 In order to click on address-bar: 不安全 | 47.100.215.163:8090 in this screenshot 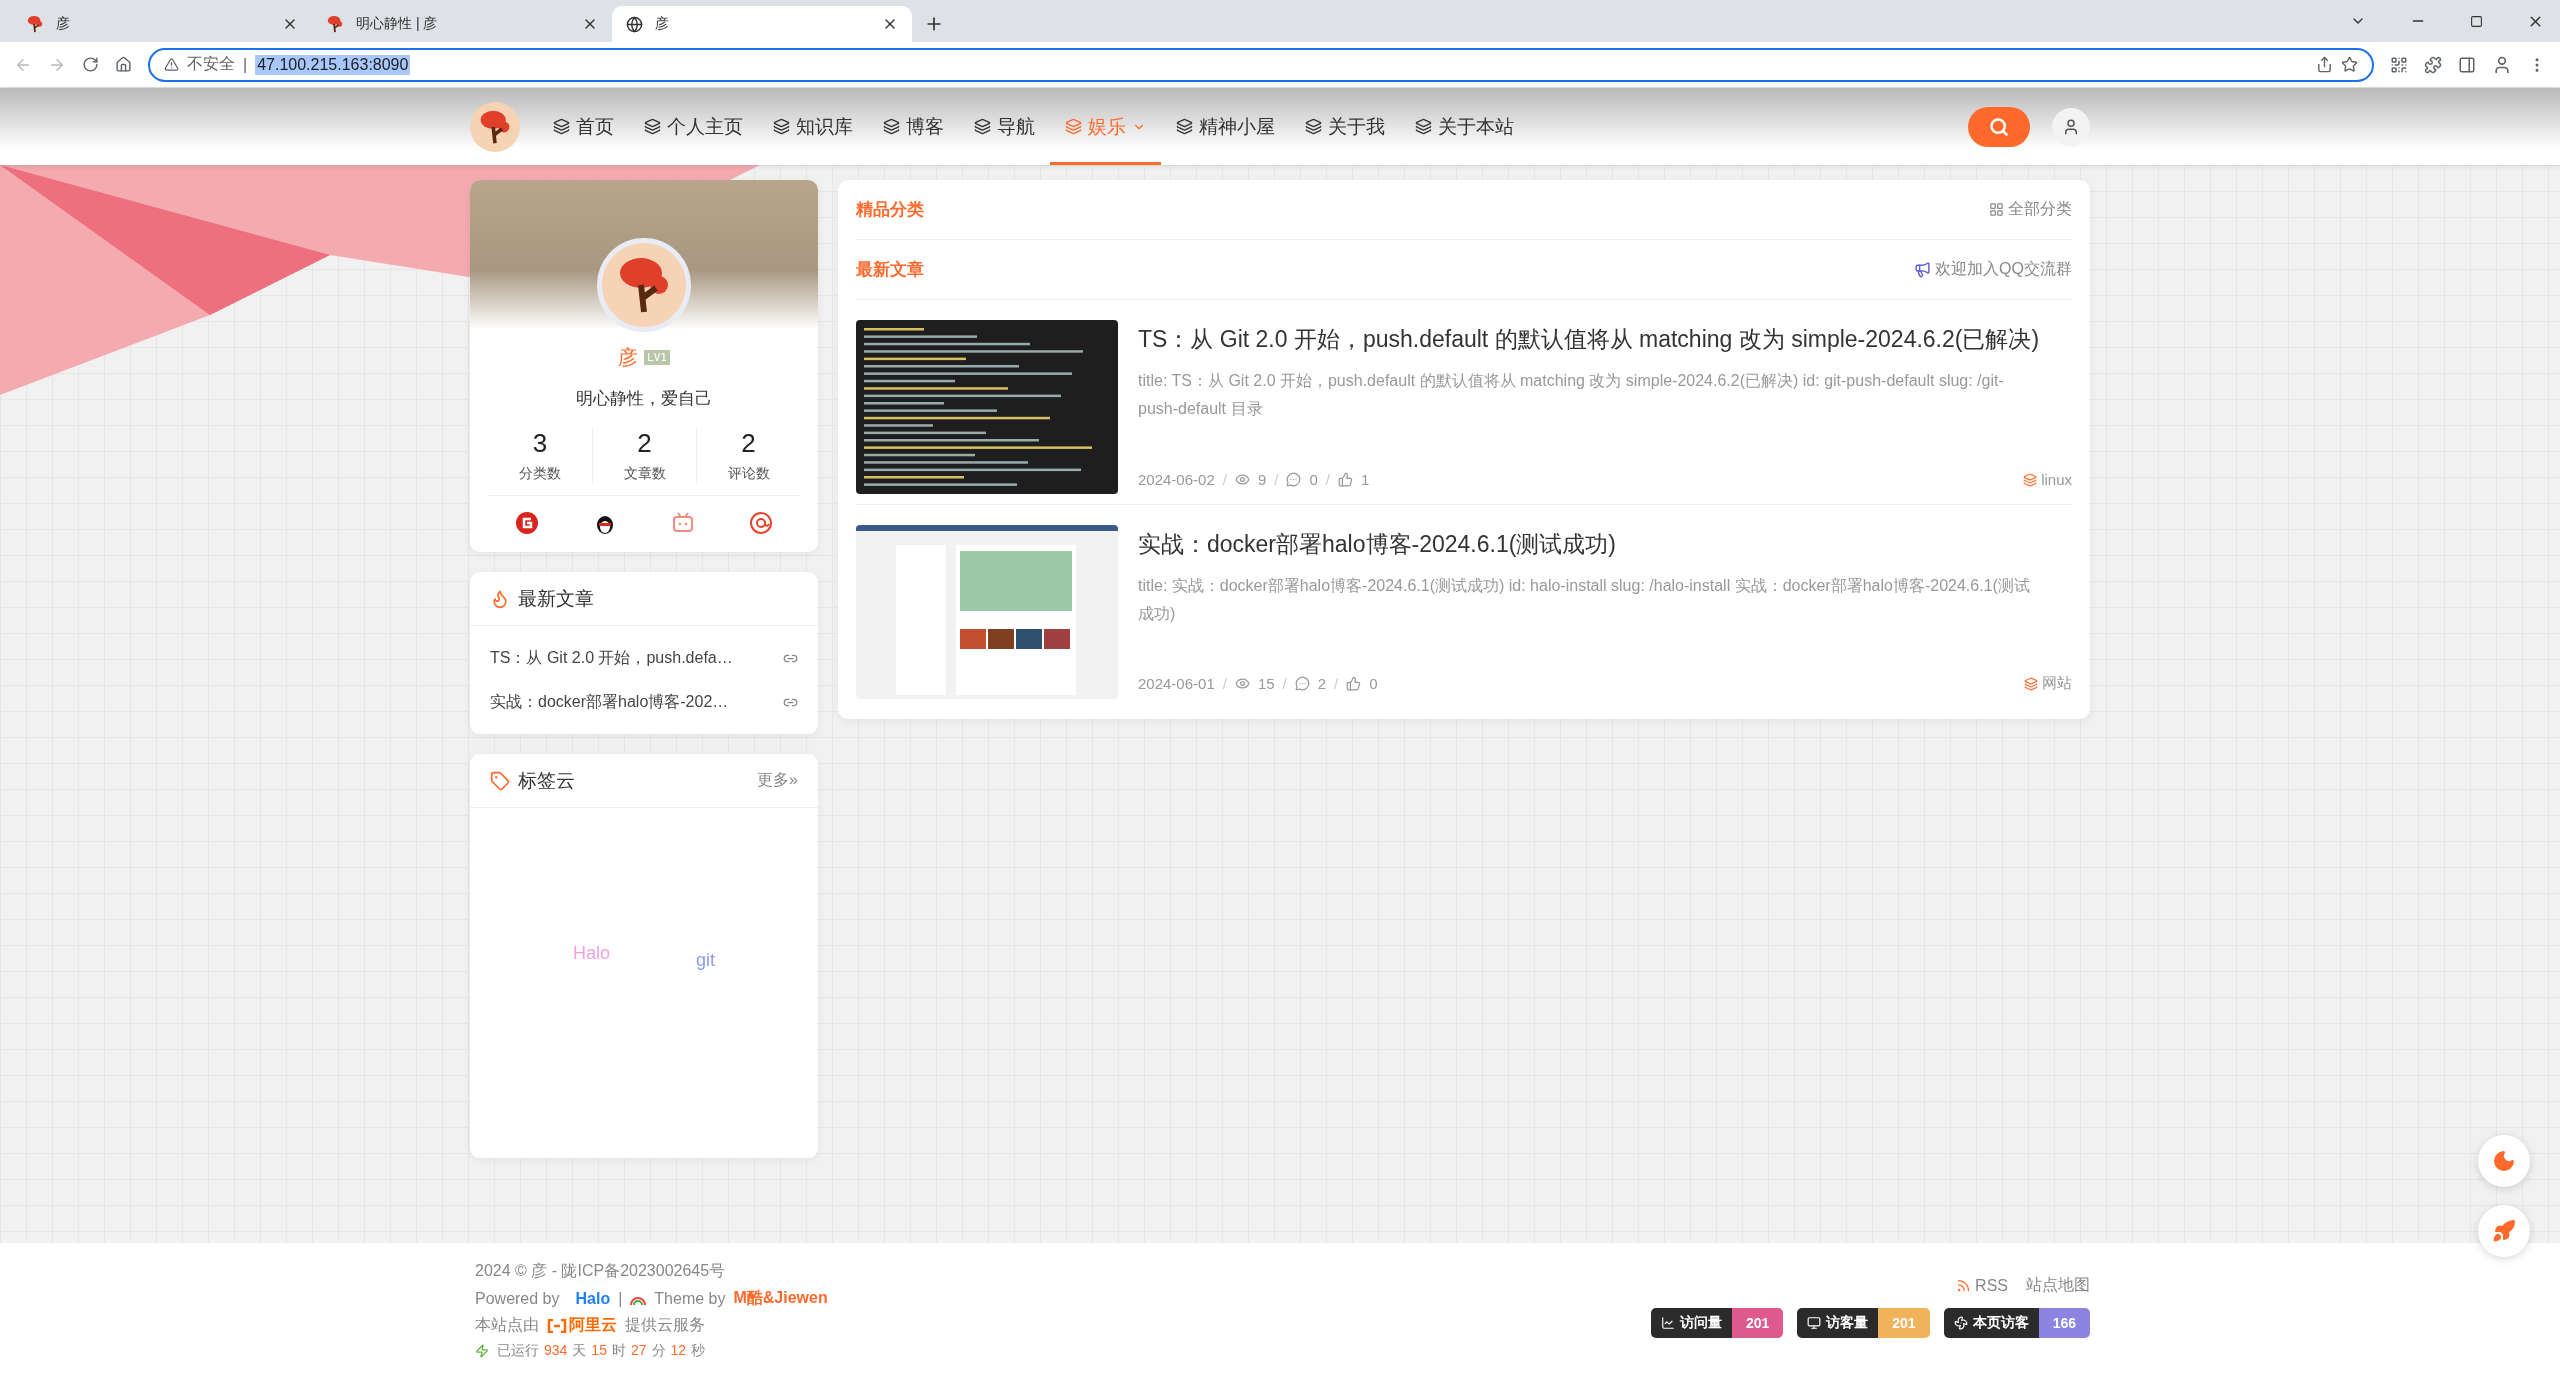, I will do `click(1261, 64)`.